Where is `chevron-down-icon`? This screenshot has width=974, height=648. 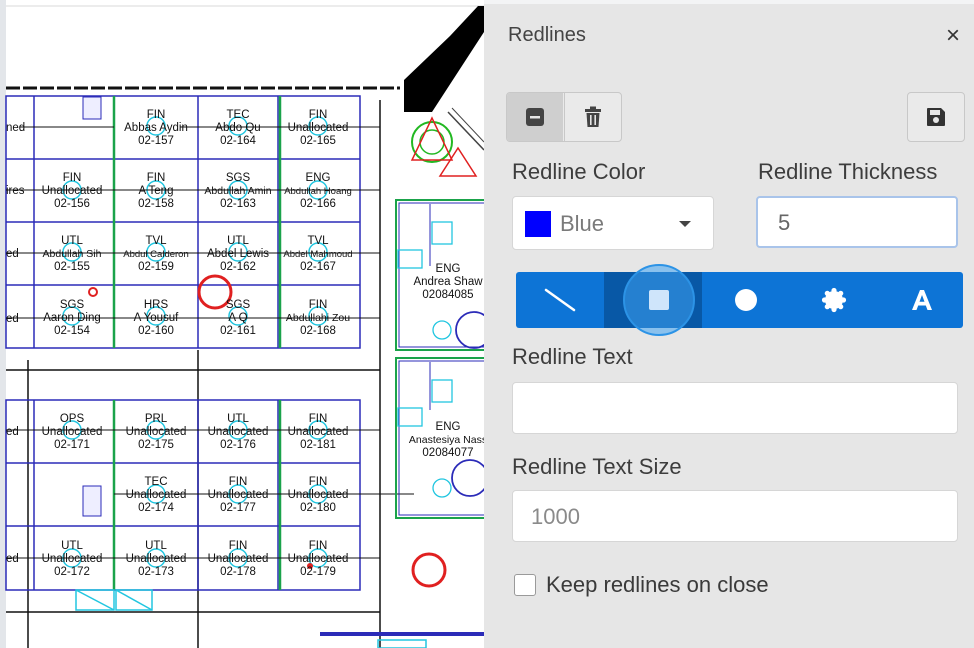
chevron-down-icon is located at coordinates (685, 224).